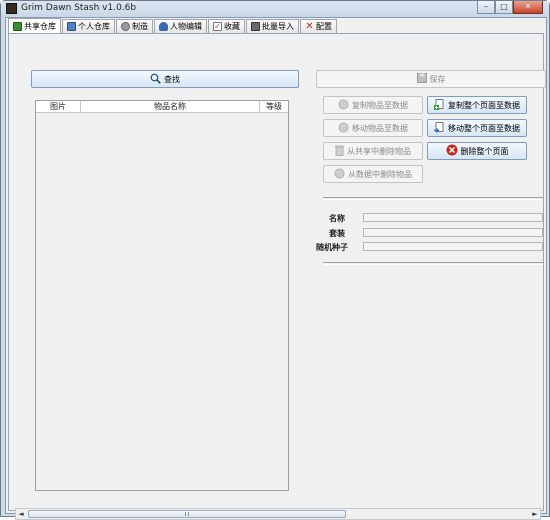 The image size is (550, 520). I want to click on move-item-to-db-button: 移动物品至数据, so click(373, 128).